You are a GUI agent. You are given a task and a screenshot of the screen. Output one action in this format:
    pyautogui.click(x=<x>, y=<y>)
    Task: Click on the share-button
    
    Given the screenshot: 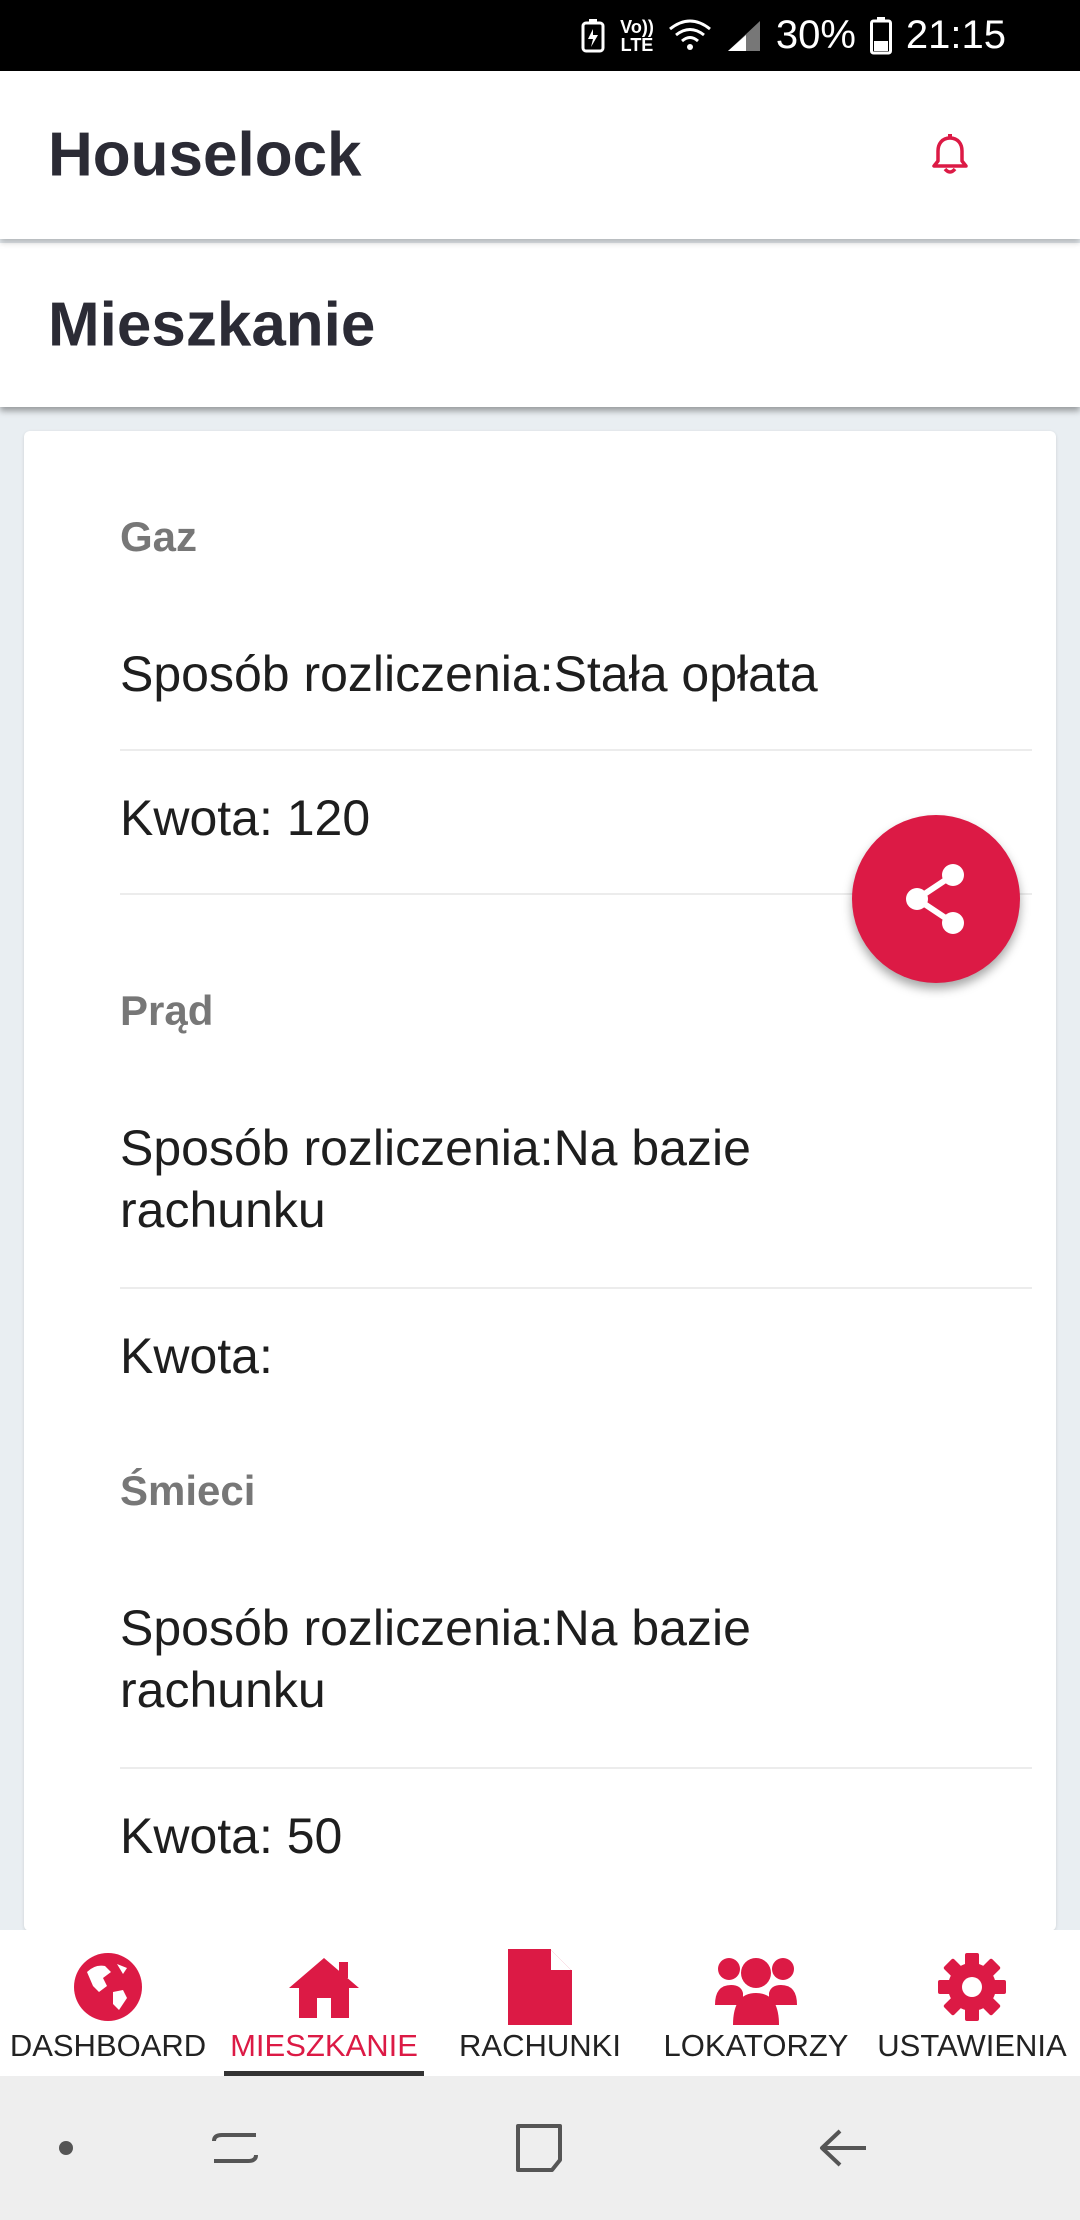 What is the action you would take?
    pyautogui.click(x=936, y=899)
    